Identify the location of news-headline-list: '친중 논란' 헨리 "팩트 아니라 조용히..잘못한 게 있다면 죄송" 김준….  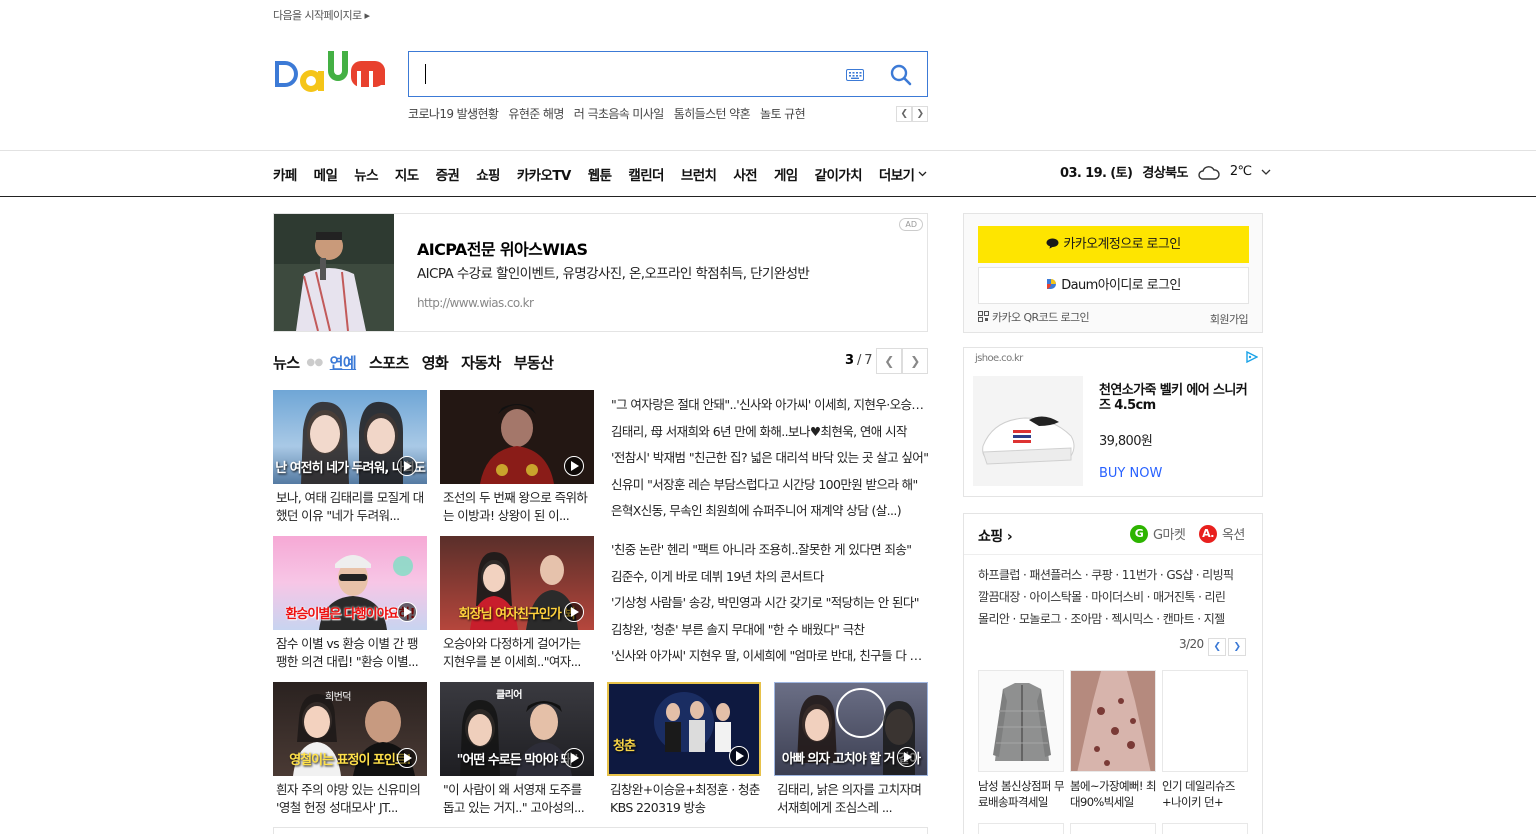
(770, 605).